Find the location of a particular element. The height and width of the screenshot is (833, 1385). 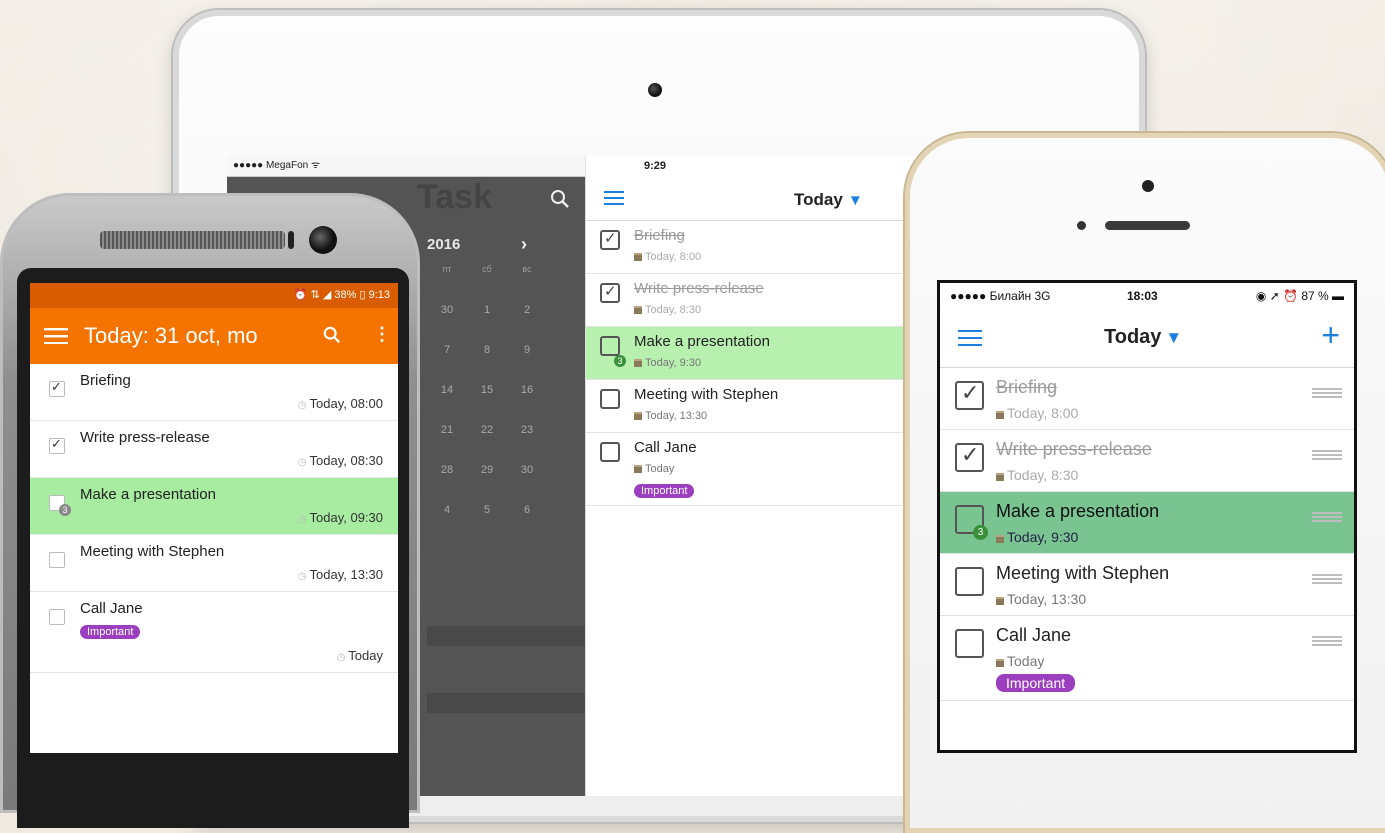

more-options-icon: ⋮ is located at coordinates (382, 334).